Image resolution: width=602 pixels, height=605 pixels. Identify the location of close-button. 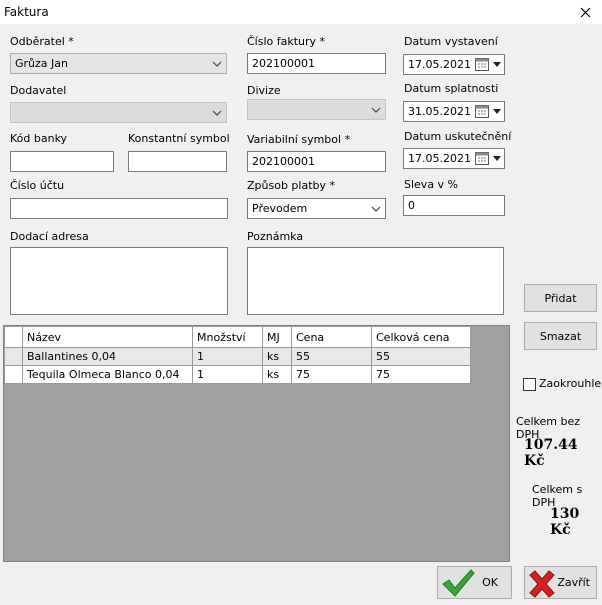
(585, 12).